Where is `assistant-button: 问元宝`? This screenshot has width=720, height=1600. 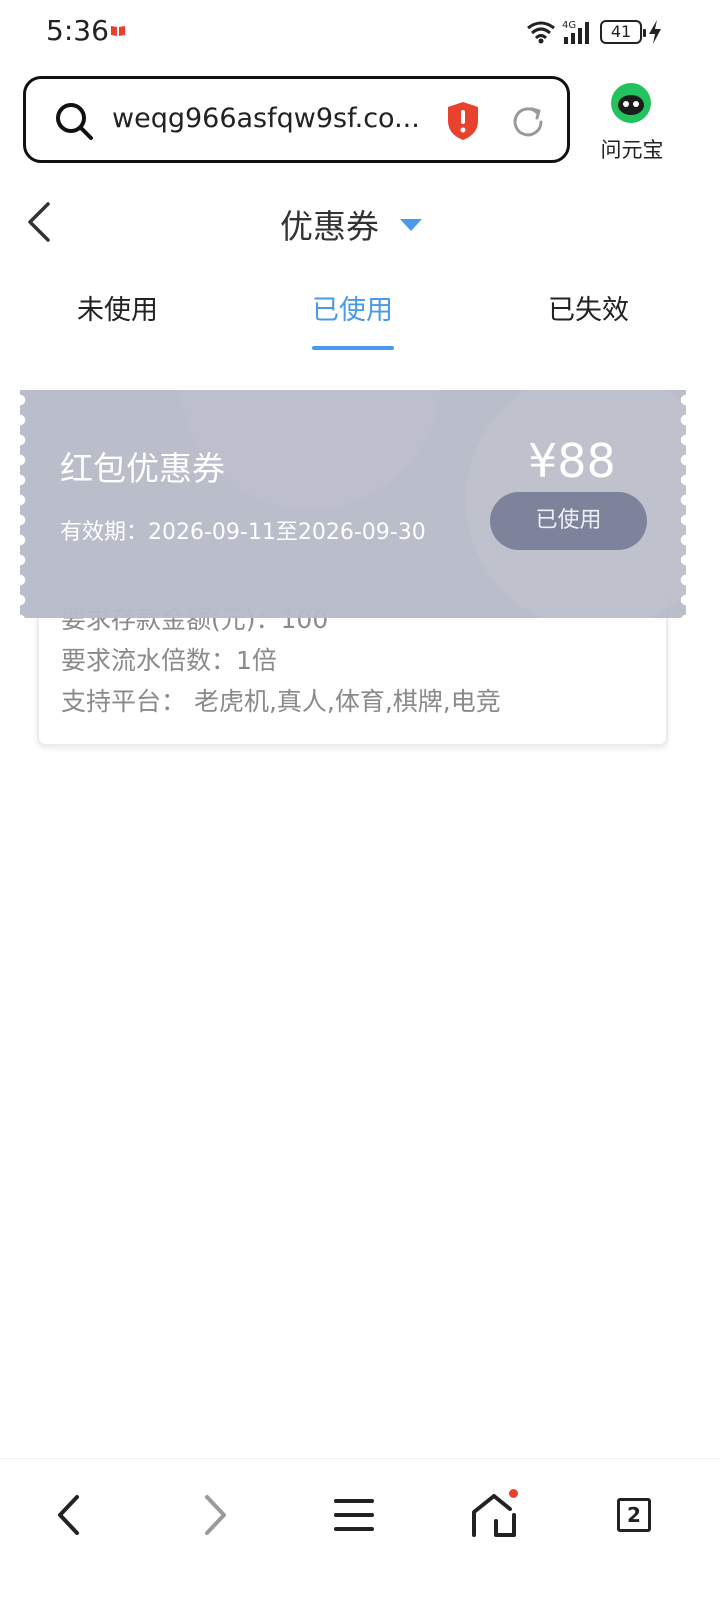 assistant-button: 问元宝 is located at coordinates (632, 123).